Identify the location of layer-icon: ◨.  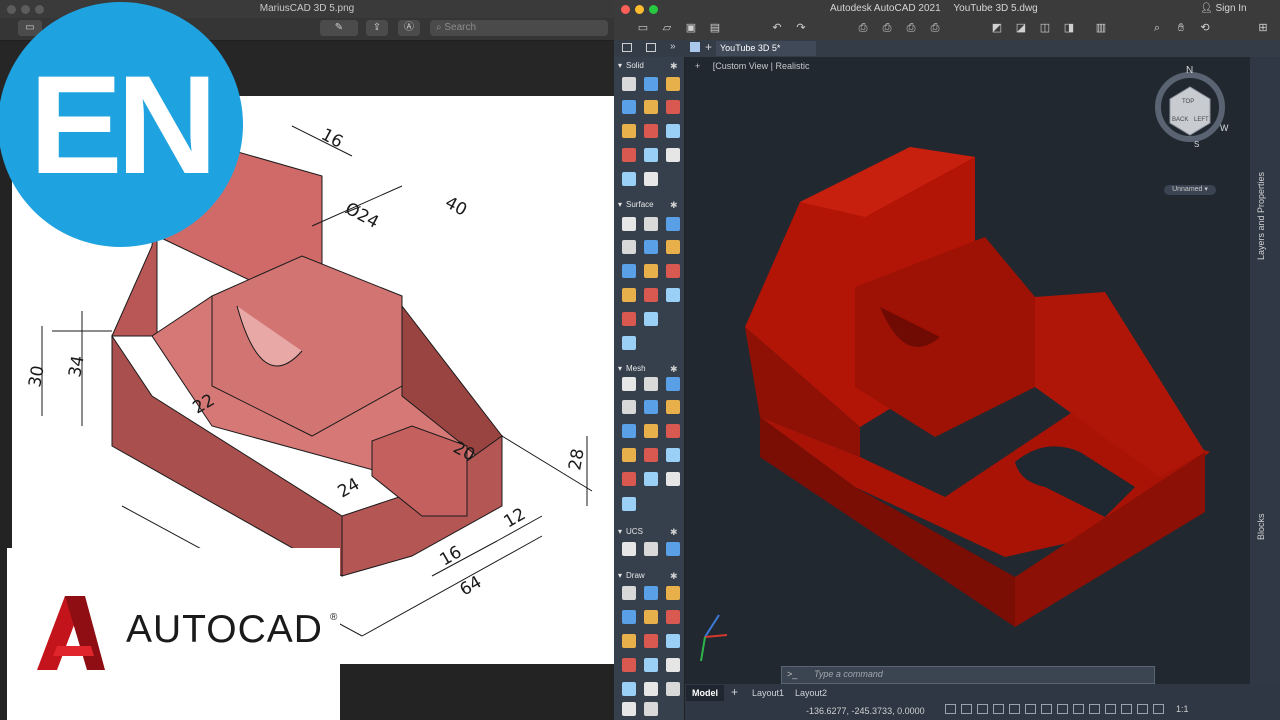
(1069, 28).